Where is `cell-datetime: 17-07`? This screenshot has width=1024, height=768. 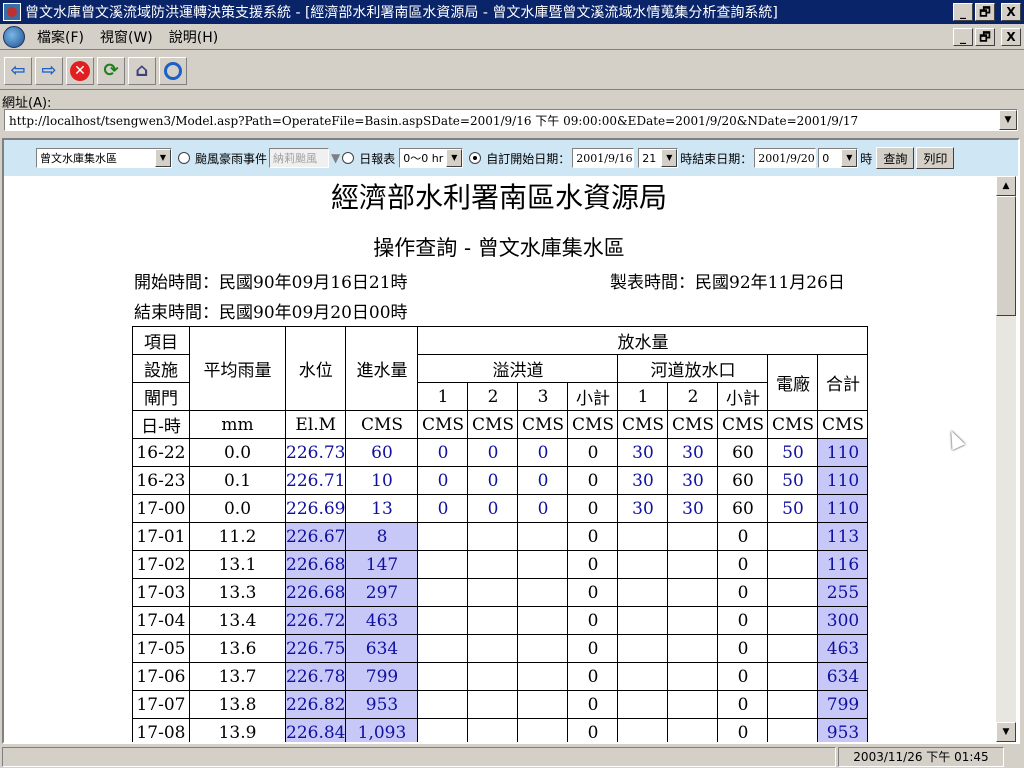 cell-datetime: 17-07 is located at coordinates (161, 704).